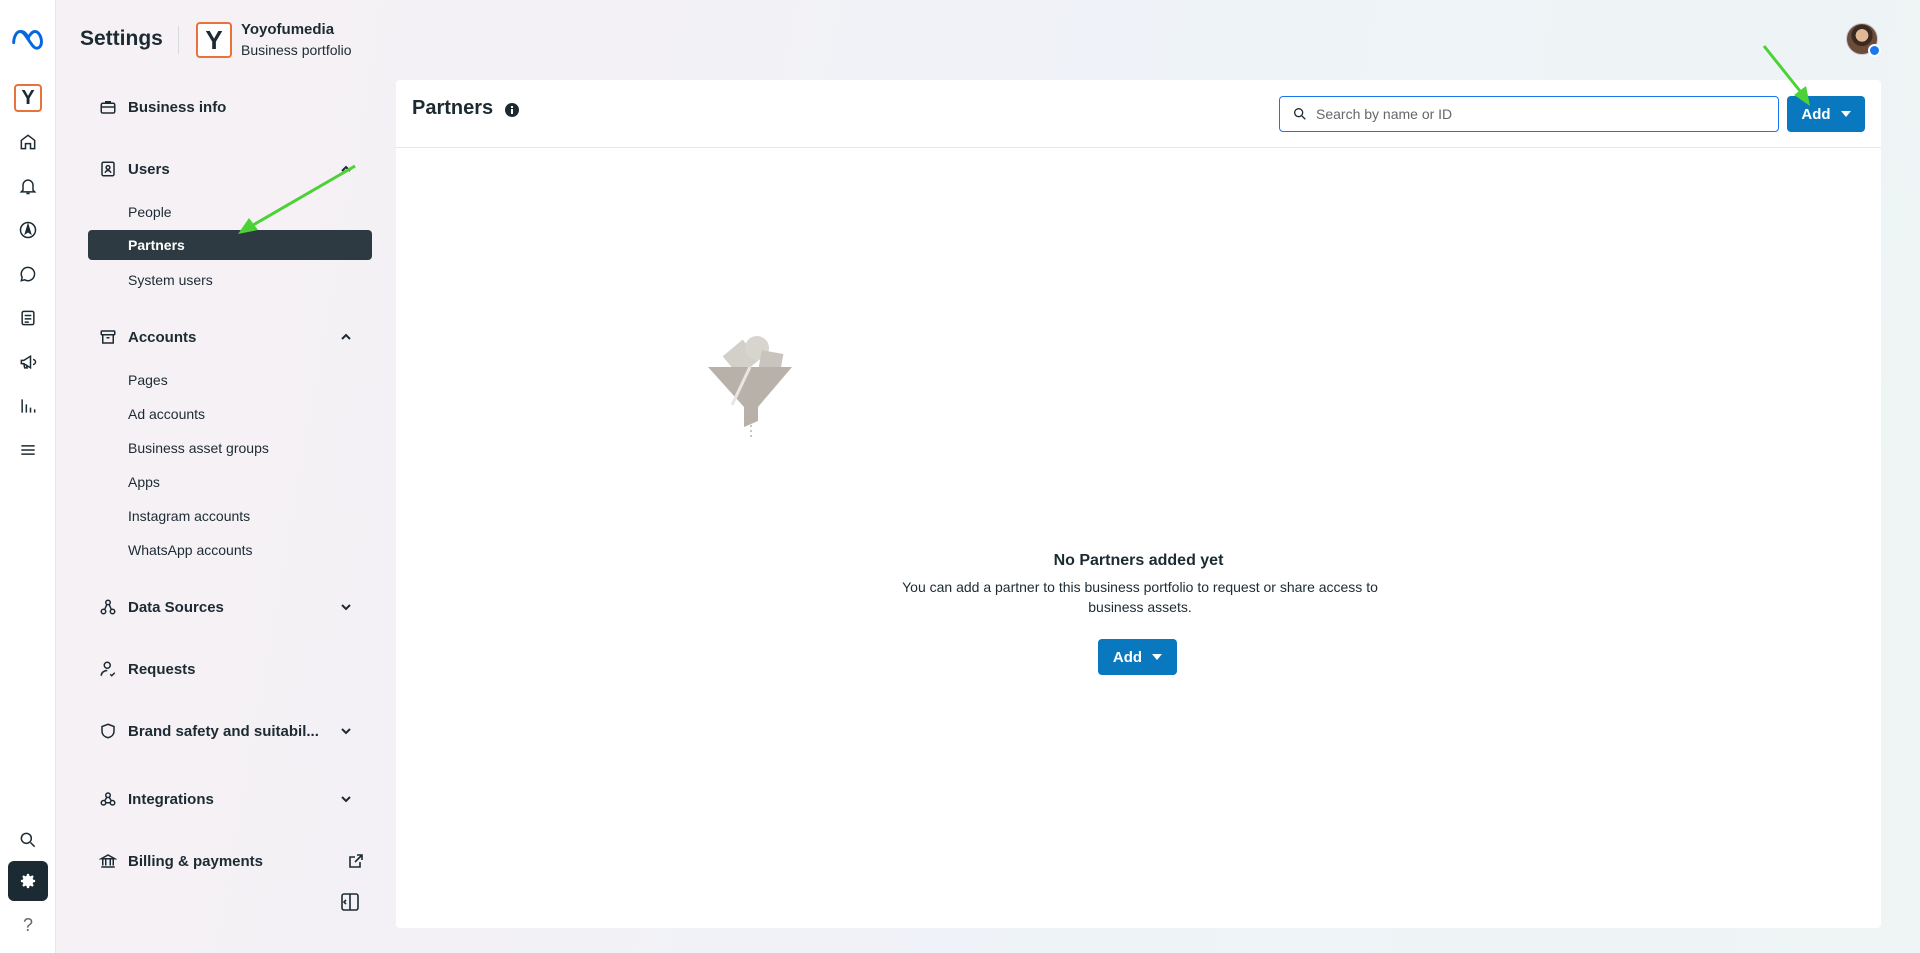 The image size is (1920, 953). I want to click on nav-accounts-label: Accounts, so click(162, 337).